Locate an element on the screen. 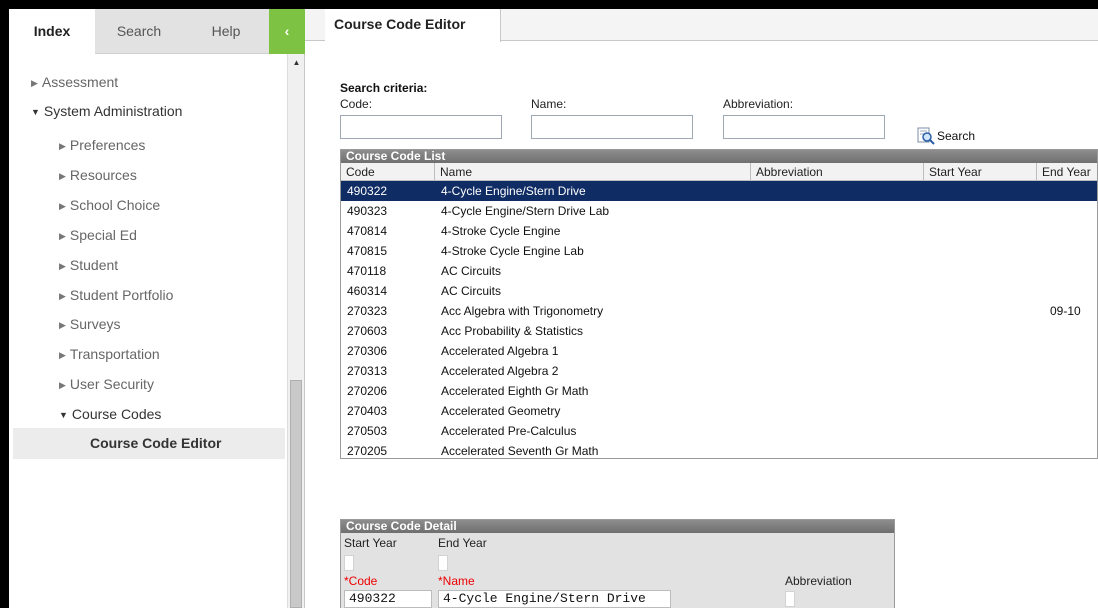 The width and height of the screenshot is (1098, 608). table-row: 490323 4-Cycle Engine/Stern Drive Lab is located at coordinates (719, 211).